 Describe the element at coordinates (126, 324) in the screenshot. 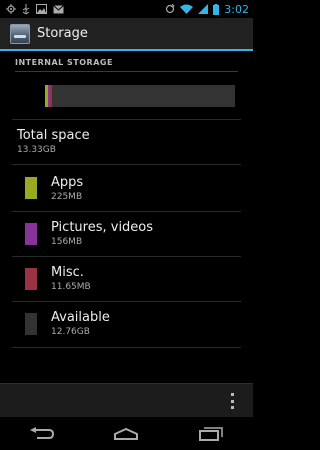

I see `category-row-available: Available 12.76GB` at that location.